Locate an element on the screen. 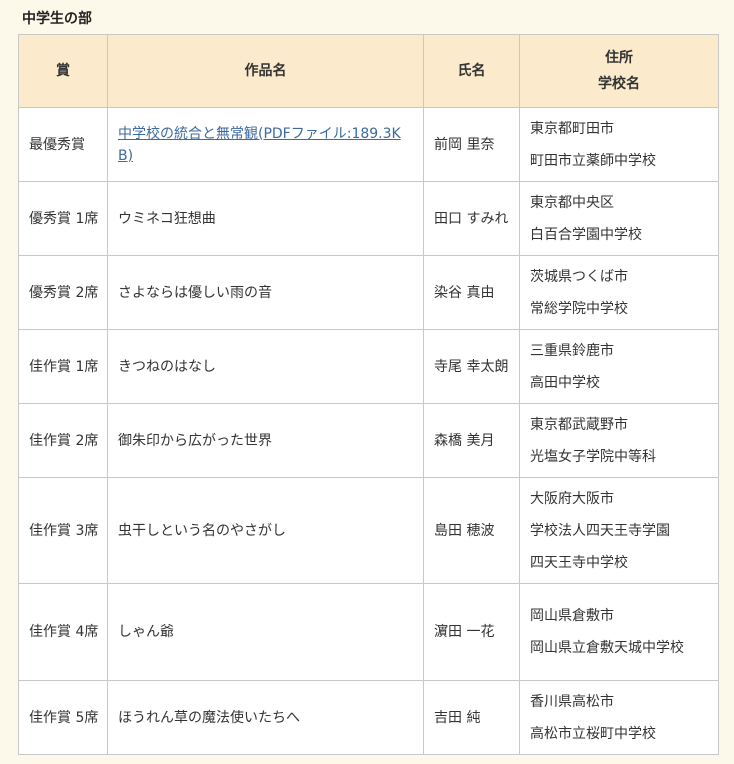 The width and height of the screenshot is (734, 764). title-cell: 虫干しという名のやさがし is located at coordinates (265, 530).